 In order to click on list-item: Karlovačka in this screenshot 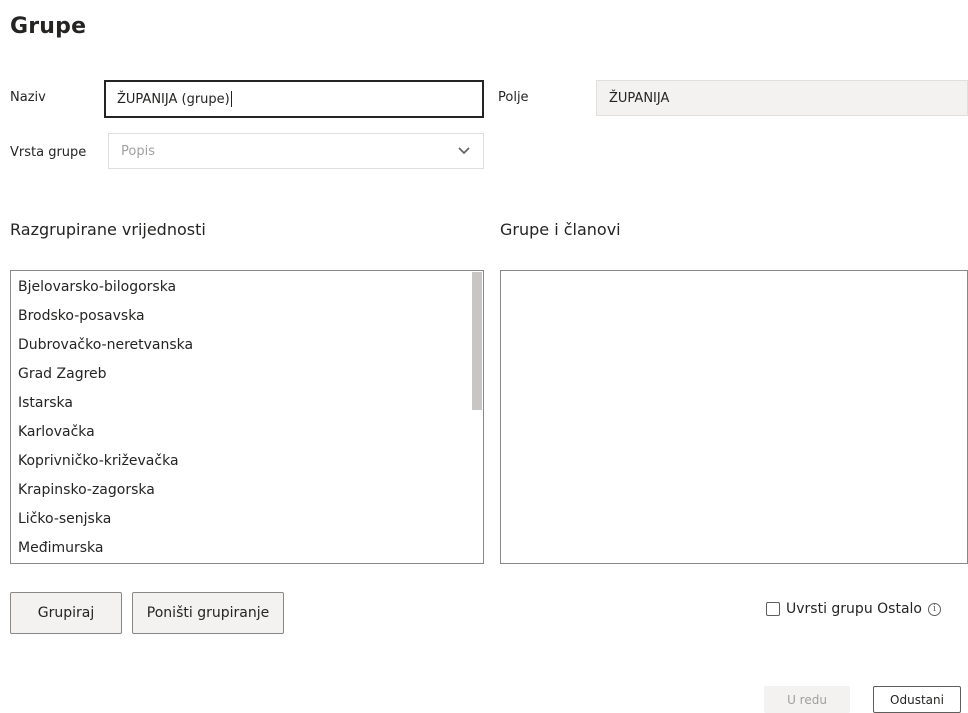, I will do `click(240, 432)`.